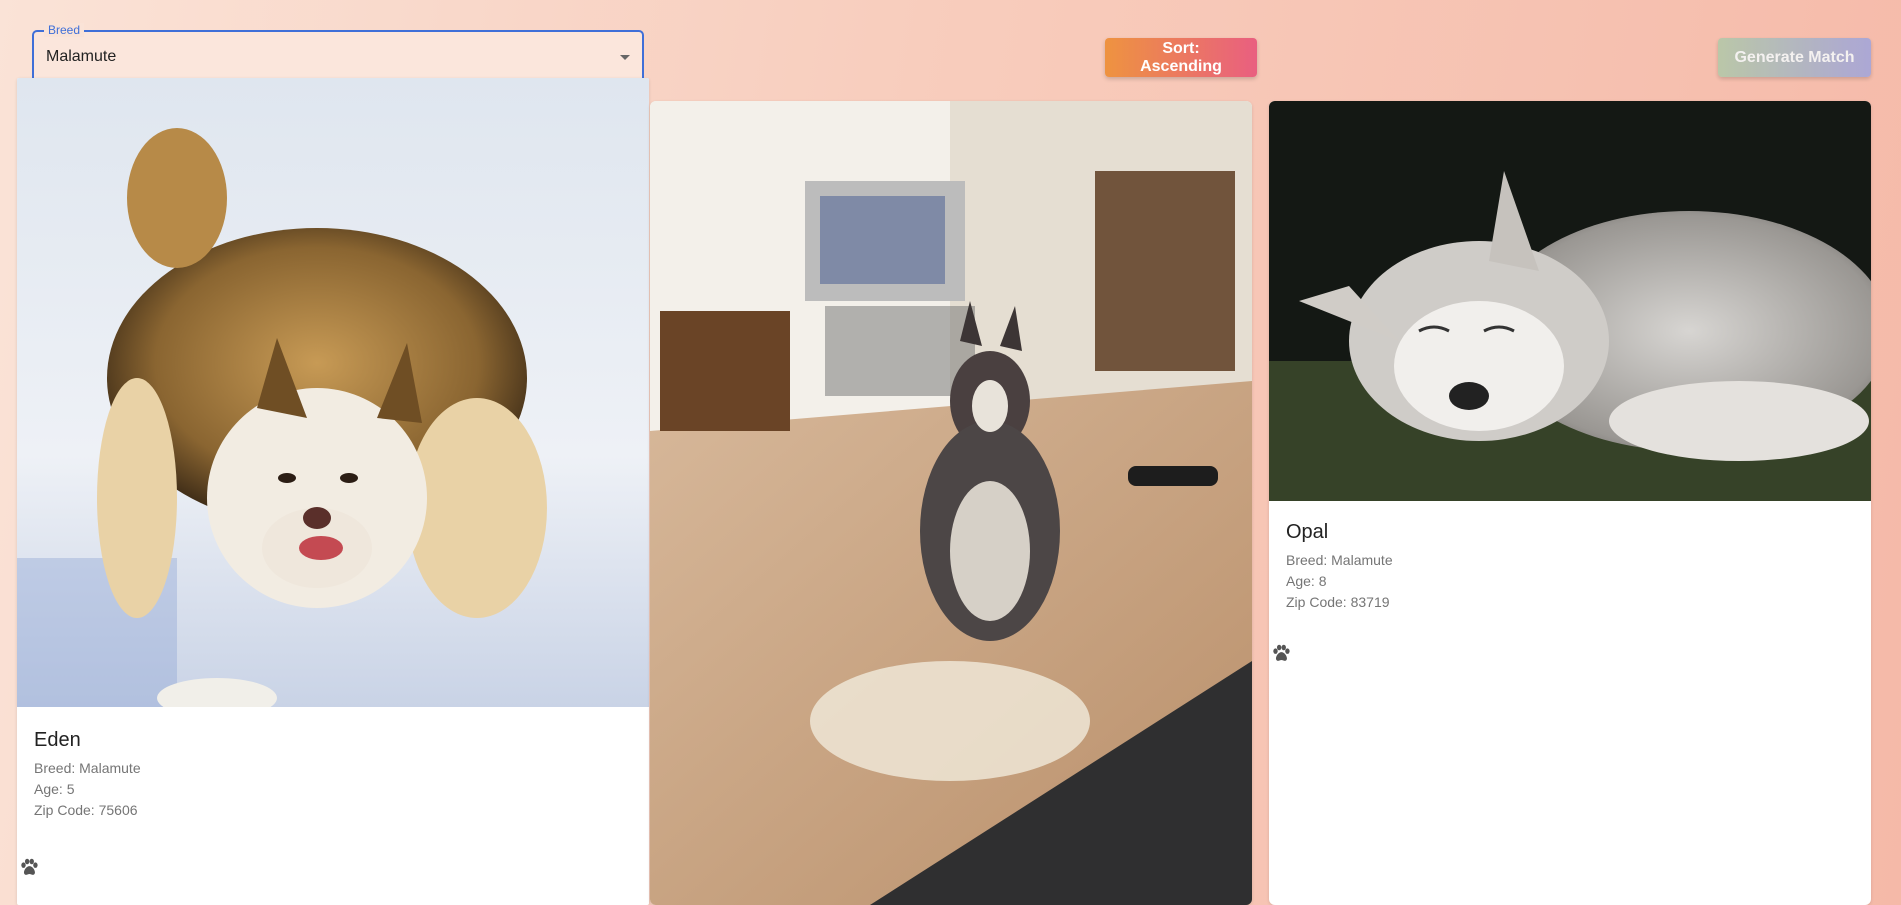 This screenshot has width=1901, height=905. What do you see at coordinates (1181, 57) in the screenshot?
I see `sort-button: Sort: Ascending` at bounding box center [1181, 57].